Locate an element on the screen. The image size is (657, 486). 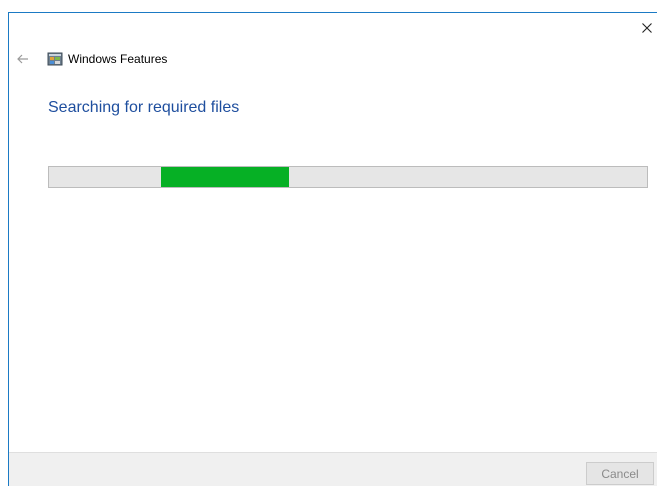
back-arrow-icon is located at coordinates (22, 59).